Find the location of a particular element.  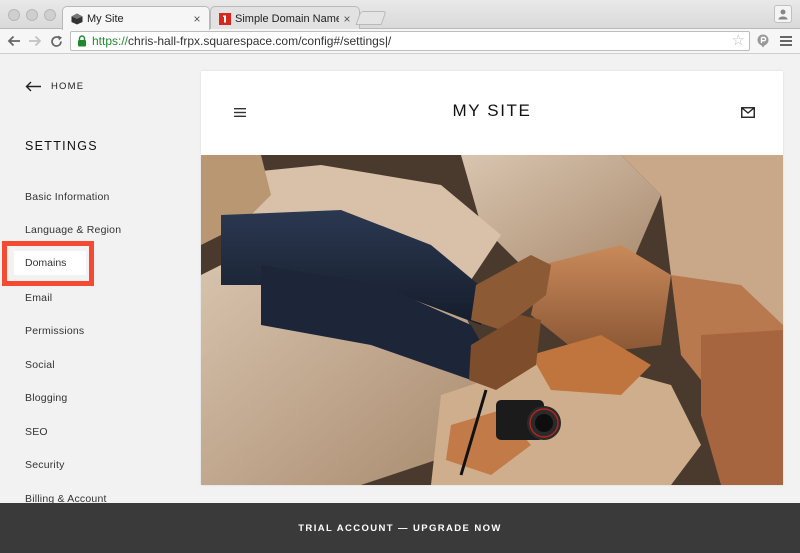

settings-heading: SETTINGS is located at coordinates (61, 146).